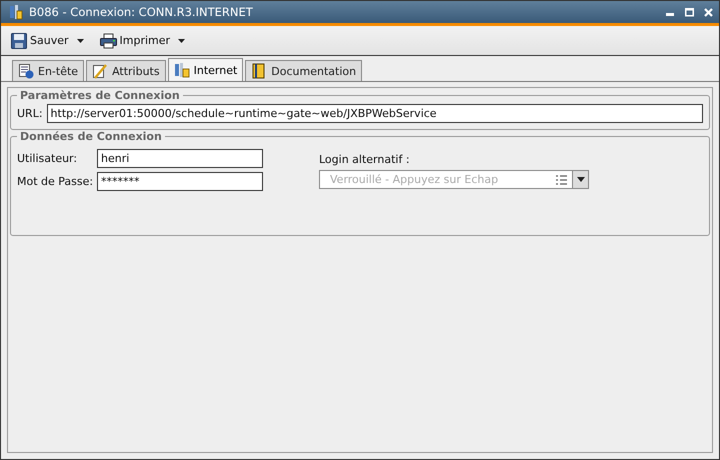  What do you see at coordinates (180, 158) in the screenshot?
I see `input-field: henri` at bounding box center [180, 158].